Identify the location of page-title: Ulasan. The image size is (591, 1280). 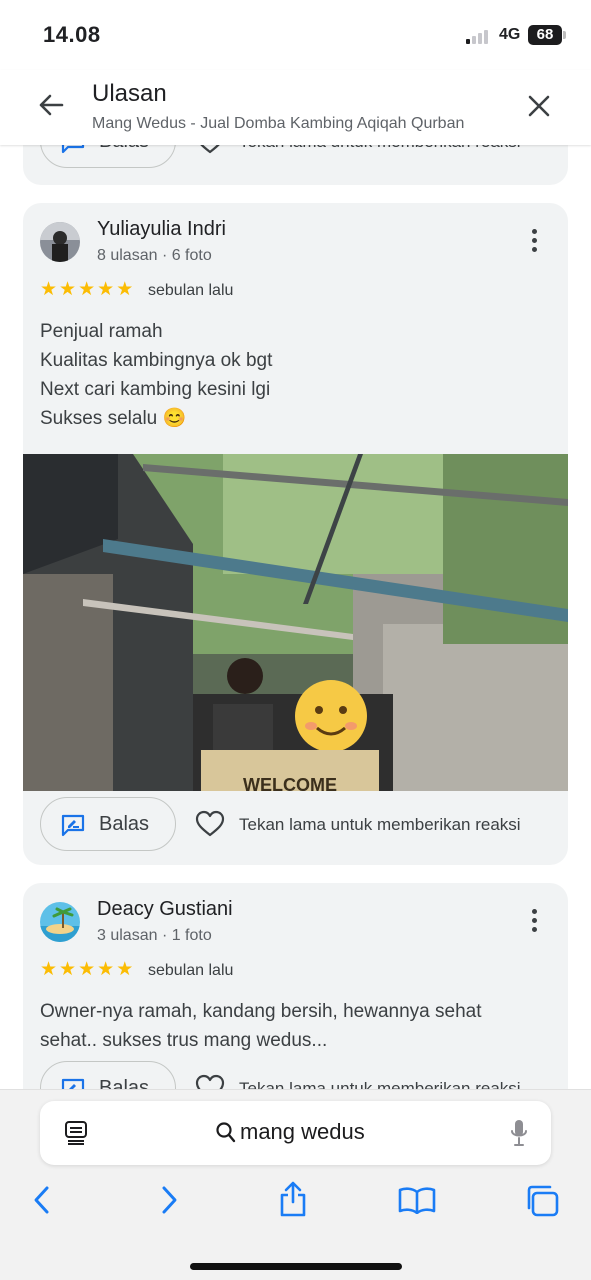
(129, 93).